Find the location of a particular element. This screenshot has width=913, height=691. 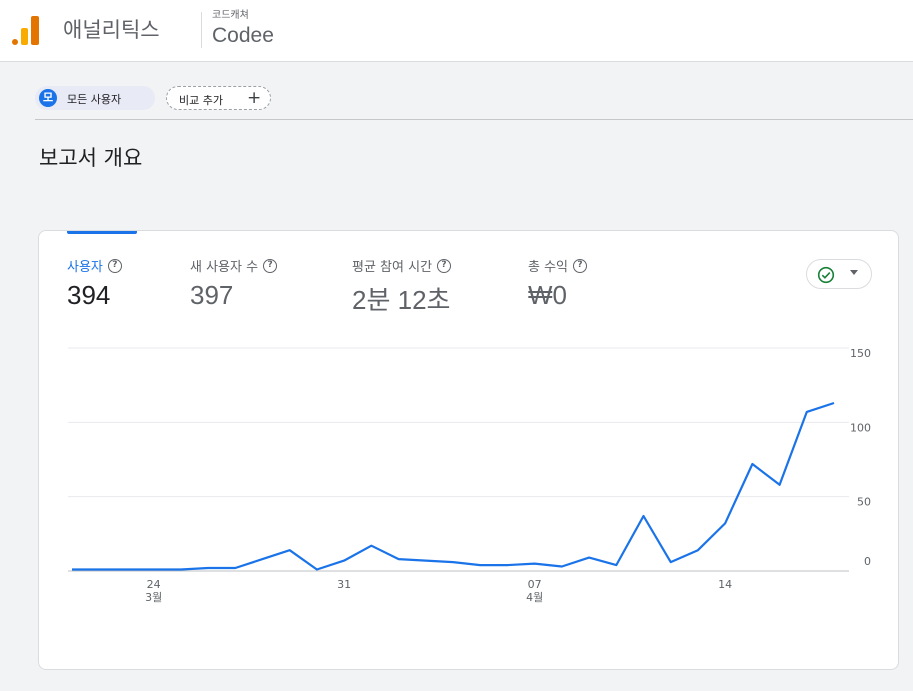

y-tick-label: 100 is located at coordinates (860, 427).